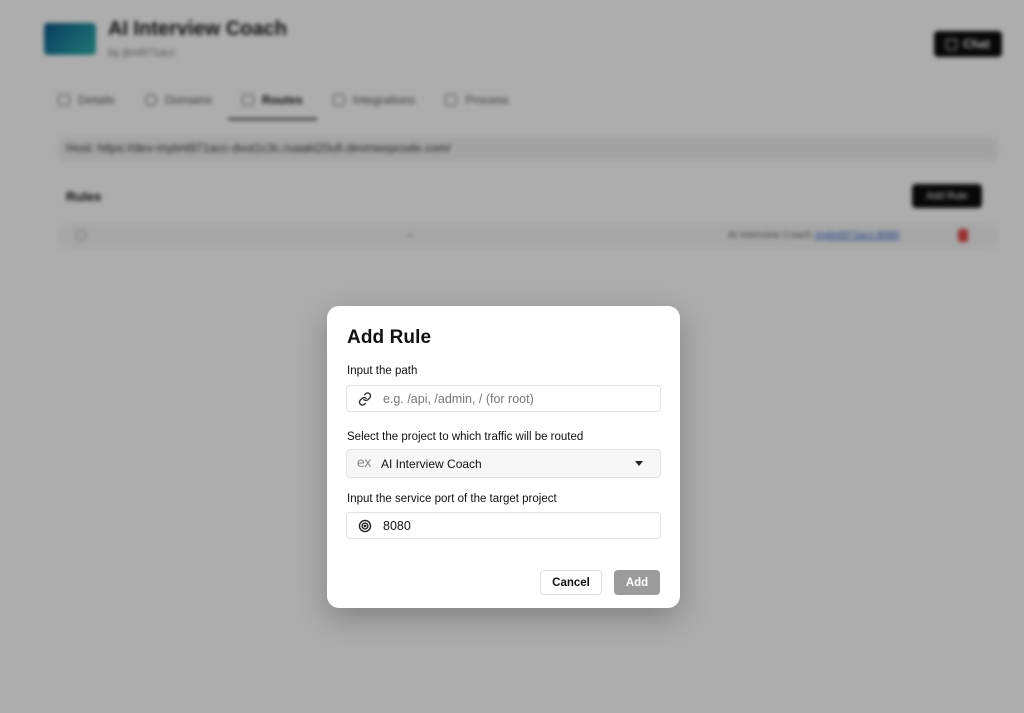 This screenshot has width=1024, height=713. Describe the element at coordinates (364, 463) in the screenshot. I see `project-prefix-icon: ex` at that location.